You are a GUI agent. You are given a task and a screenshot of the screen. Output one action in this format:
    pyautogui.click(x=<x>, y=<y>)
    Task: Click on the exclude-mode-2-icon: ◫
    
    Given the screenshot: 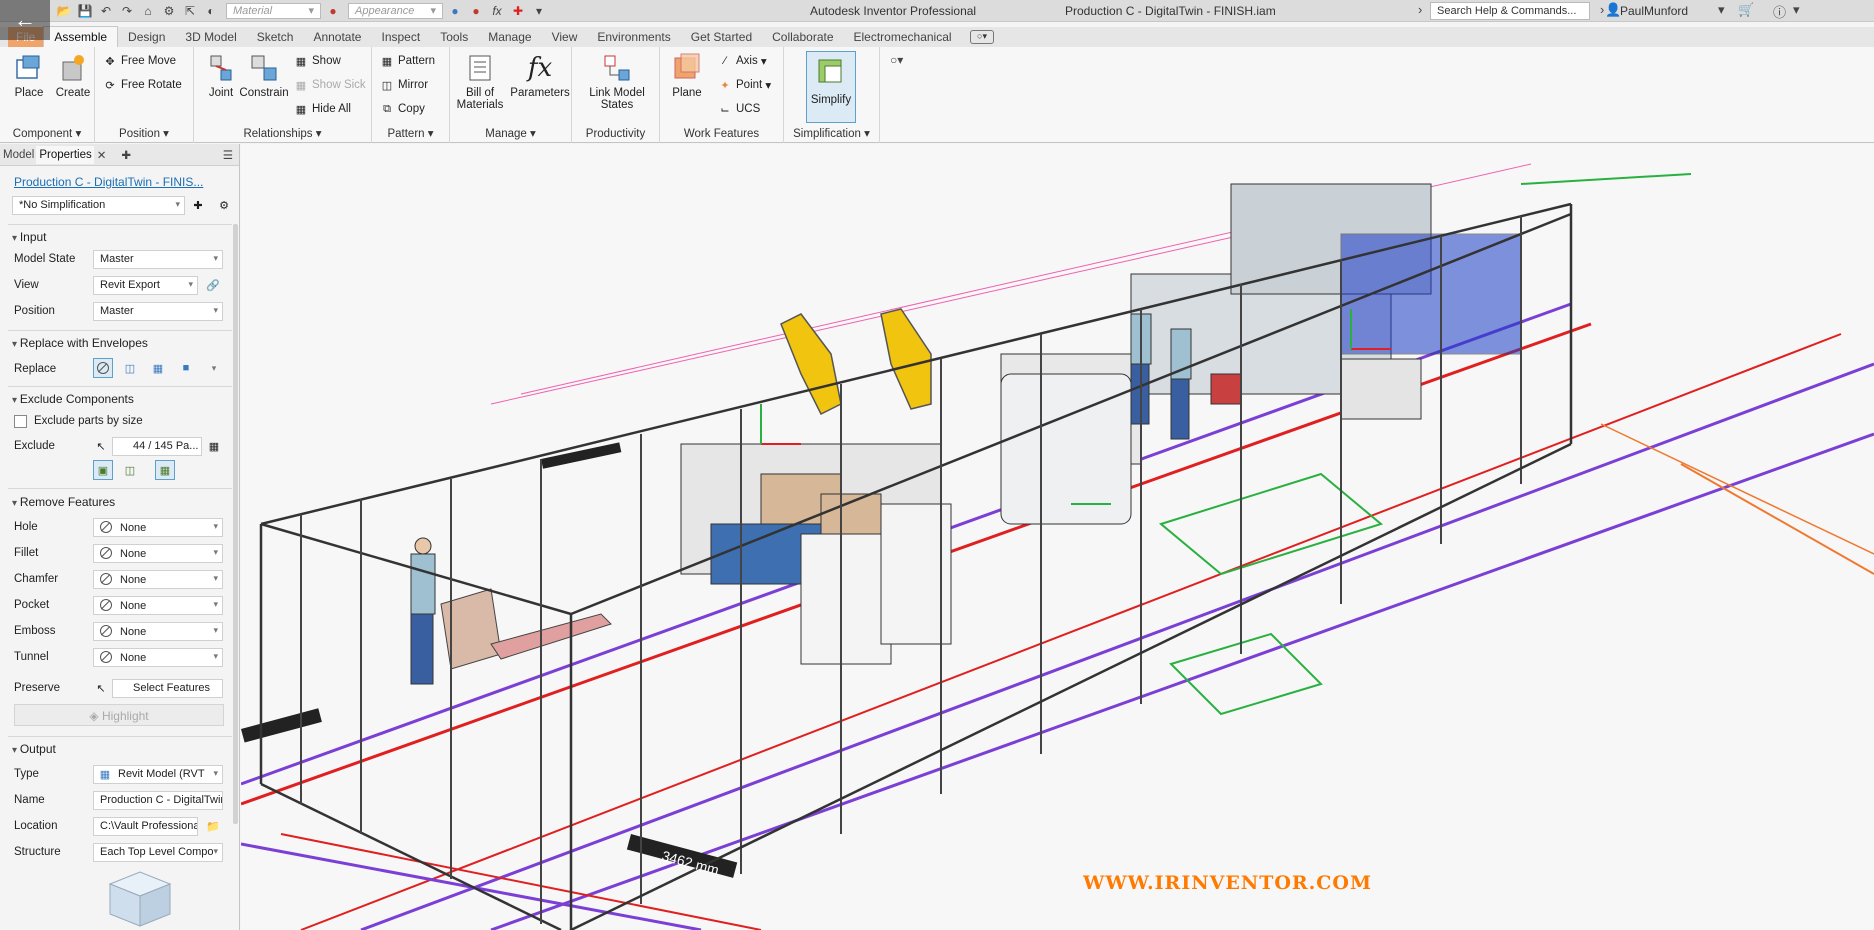 What is the action you would take?
    pyautogui.click(x=130, y=470)
    